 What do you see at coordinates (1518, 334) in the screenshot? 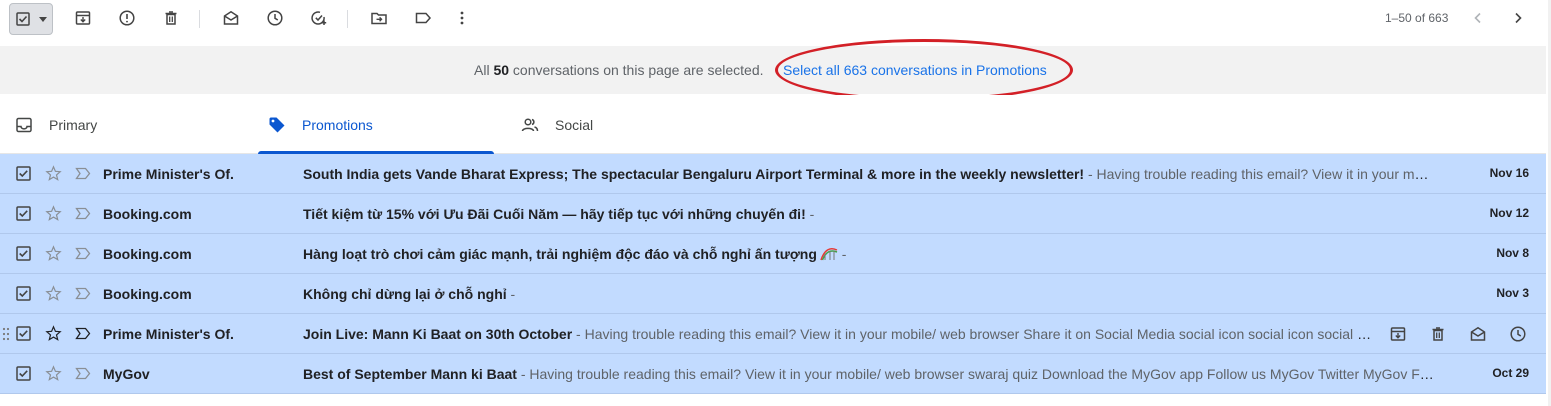
I see `row-snooze-icon` at bounding box center [1518, 334].